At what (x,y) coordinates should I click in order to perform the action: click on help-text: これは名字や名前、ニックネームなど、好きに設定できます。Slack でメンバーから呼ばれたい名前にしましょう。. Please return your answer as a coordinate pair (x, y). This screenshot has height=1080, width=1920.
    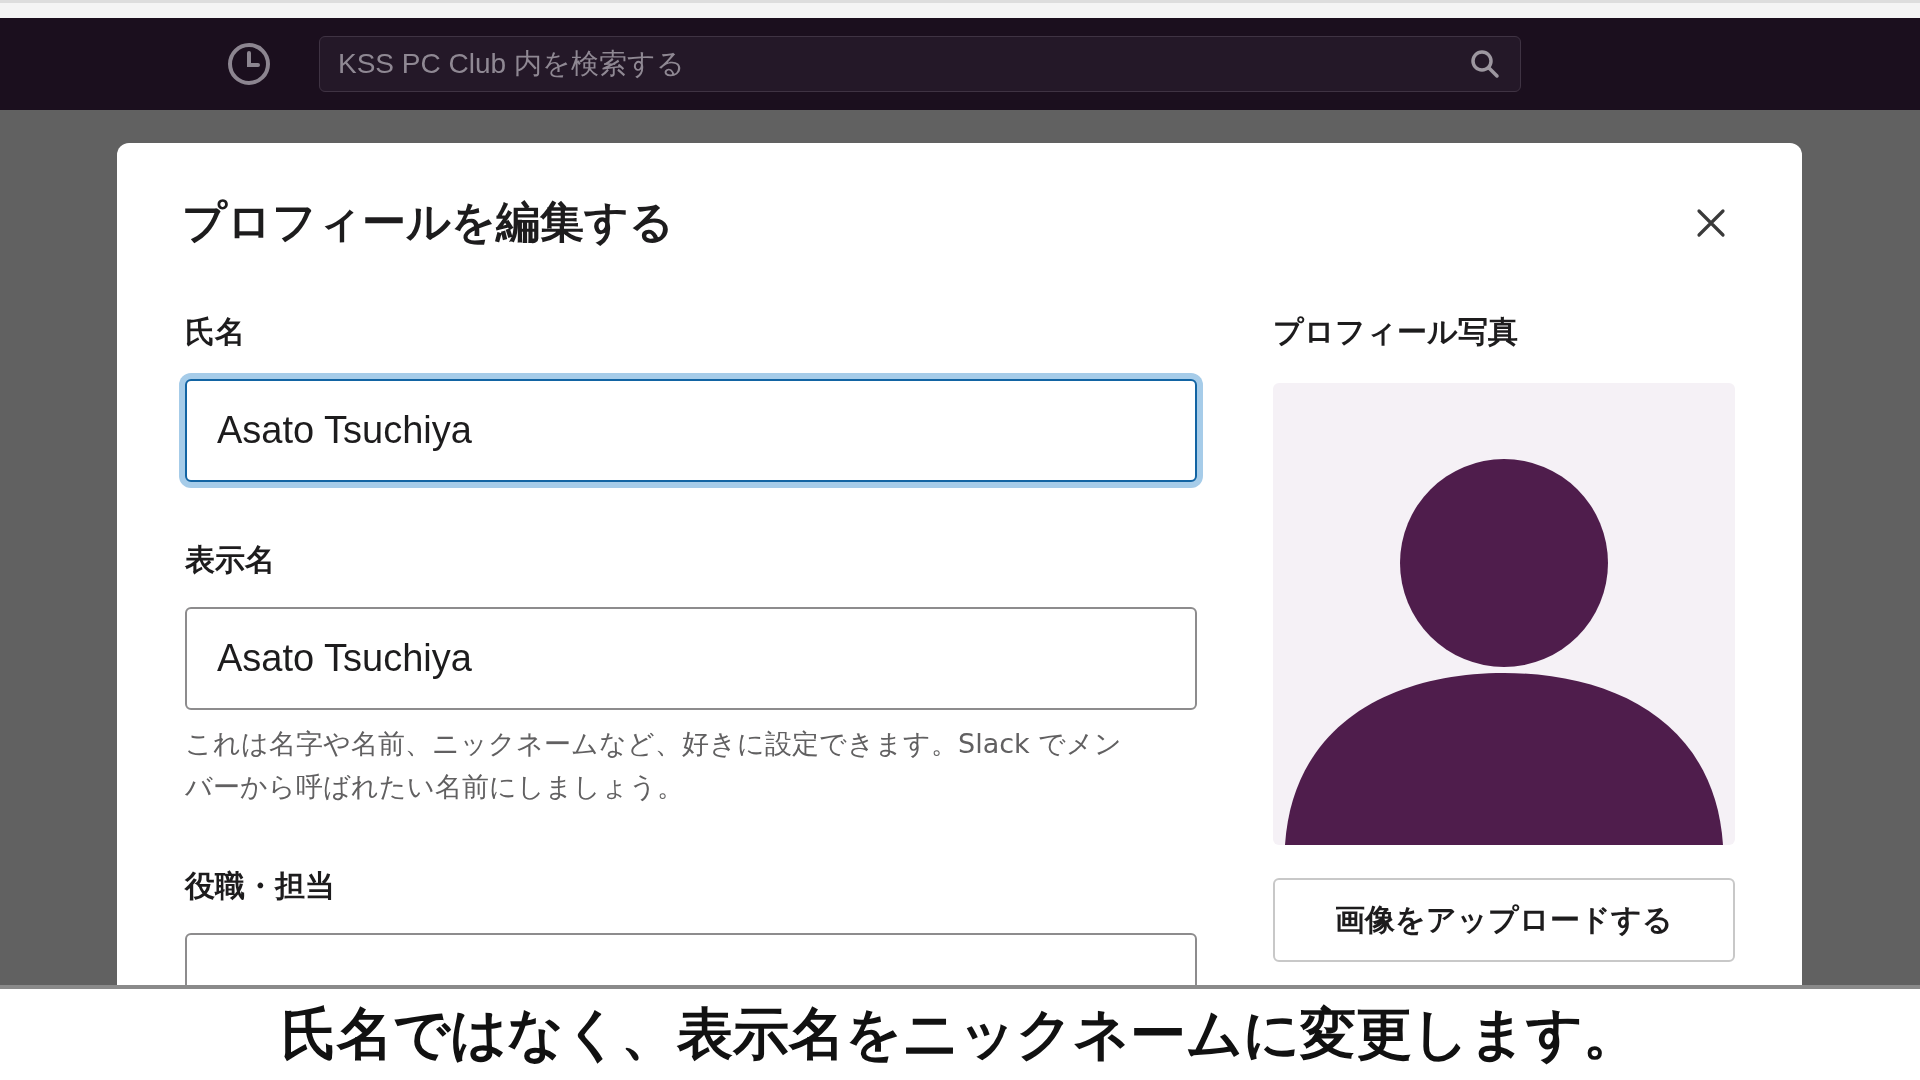
    Looking at the image, I should click on (654, 765).